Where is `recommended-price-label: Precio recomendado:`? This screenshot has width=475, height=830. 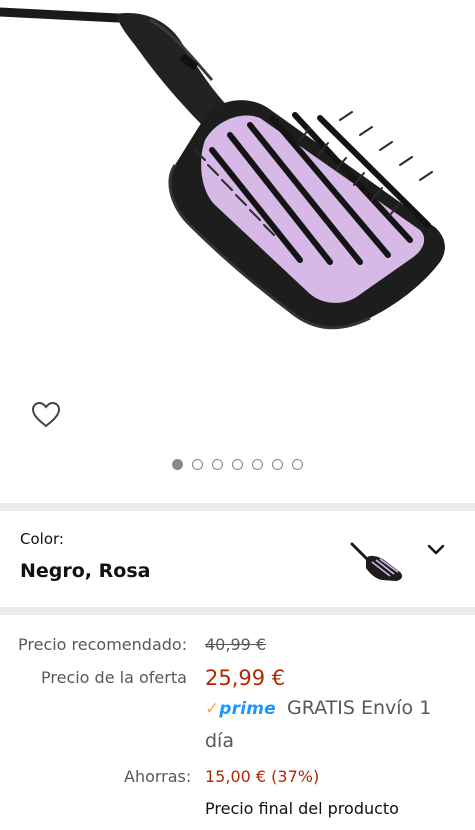 recommended-price-label: Precio recomendado: is located at coordinates (103, 644).